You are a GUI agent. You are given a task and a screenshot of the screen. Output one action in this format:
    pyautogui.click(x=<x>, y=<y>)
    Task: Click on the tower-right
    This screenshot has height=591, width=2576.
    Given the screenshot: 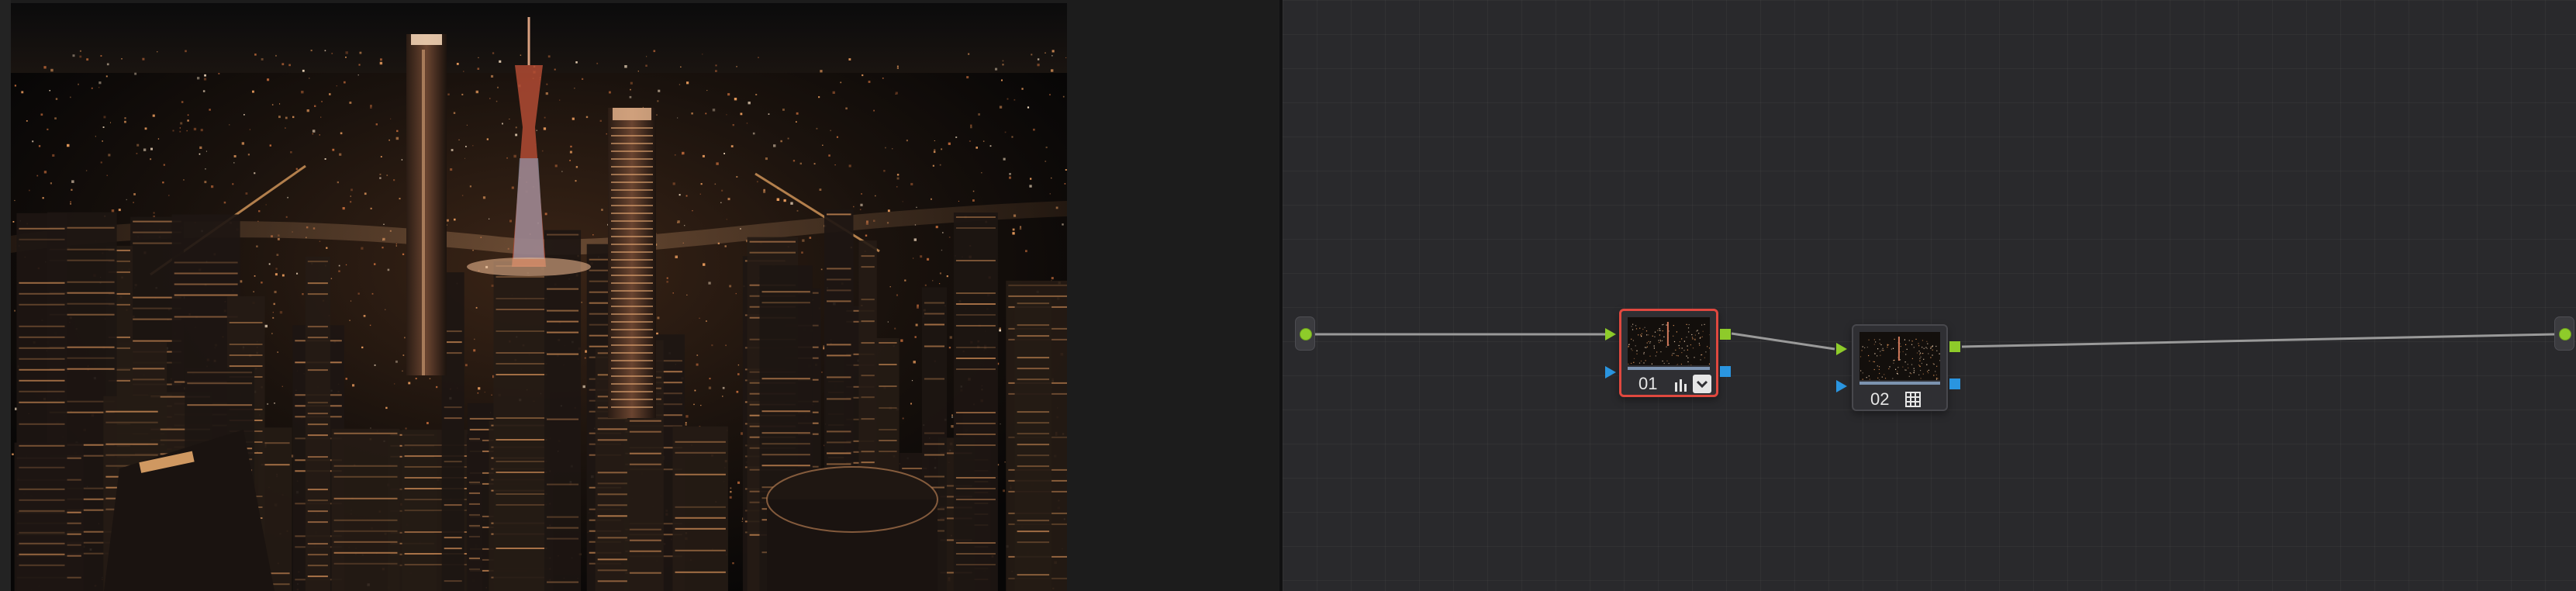 What is the action you would take?
    pyautogui.click(x=632, y=263)
    